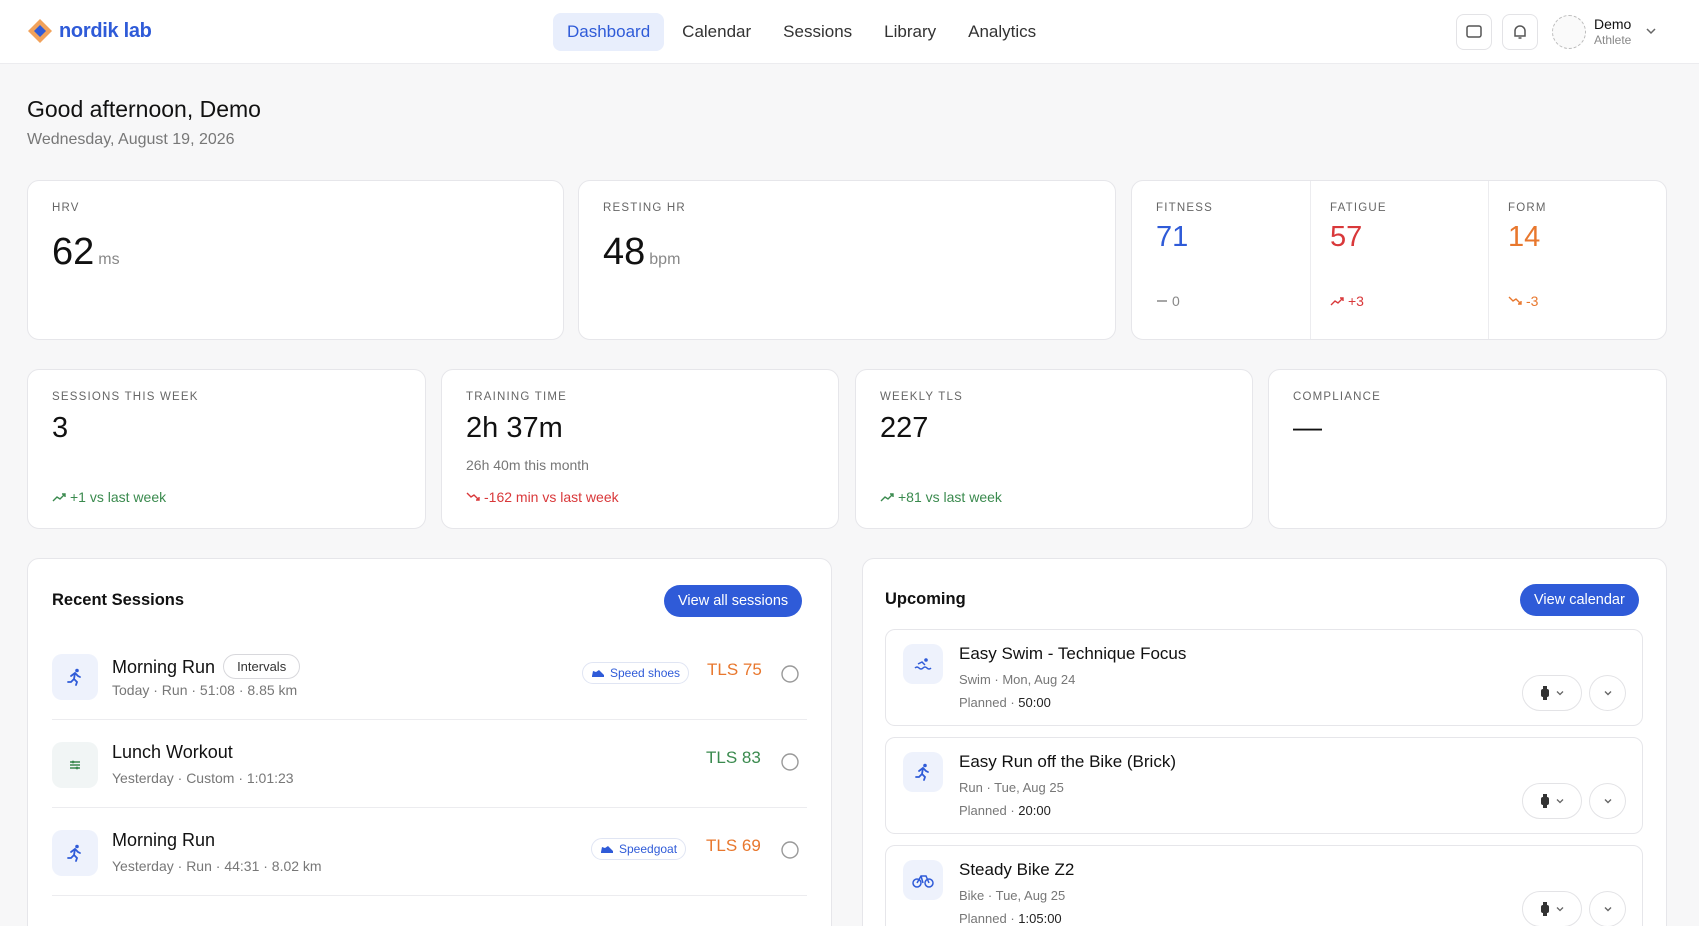 Image resolution: width=1699 pixels, height=926 pixels. Describe the element at coordinates (73, 252) in the screenshot. I see `hrv-value: 62` at that location.